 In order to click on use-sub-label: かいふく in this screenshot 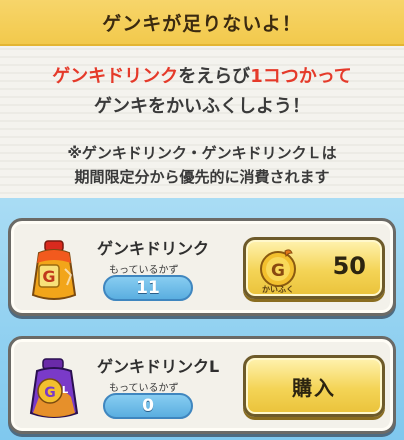, I will do `click(278, 289)`.